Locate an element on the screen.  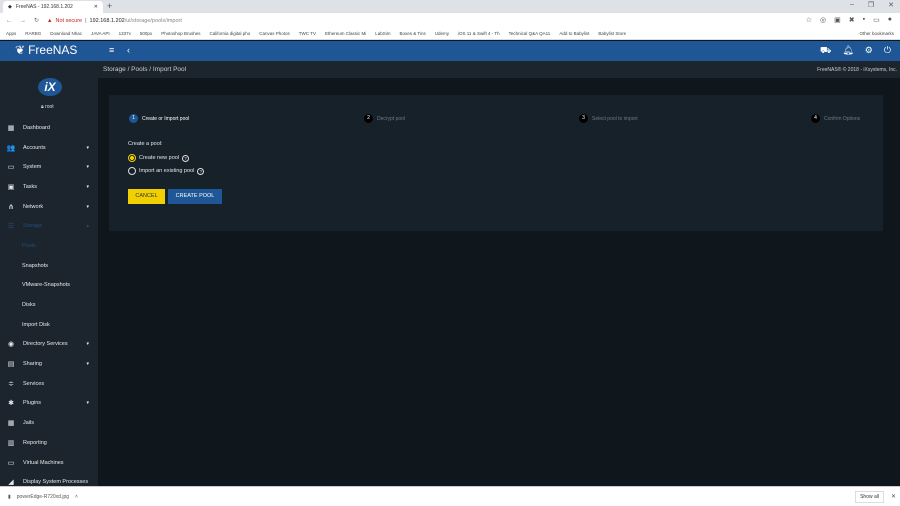
not-secure-label: Not secure is located at coordinates (69, 20).